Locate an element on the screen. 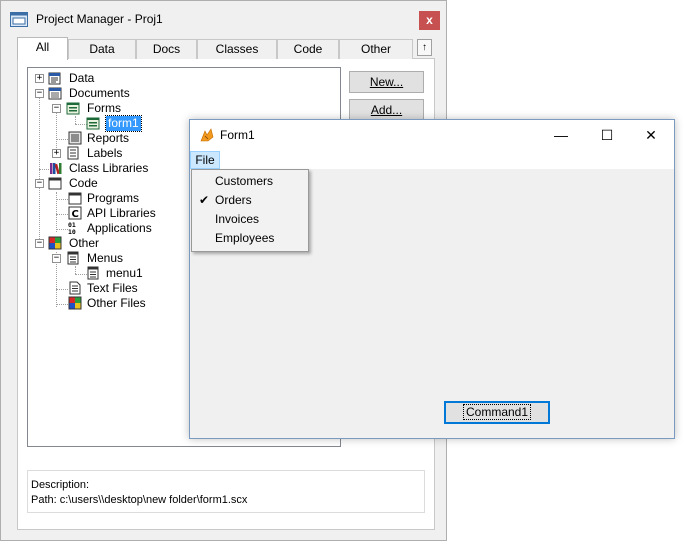  tab-other: Other is located at coordinates (376, 49).